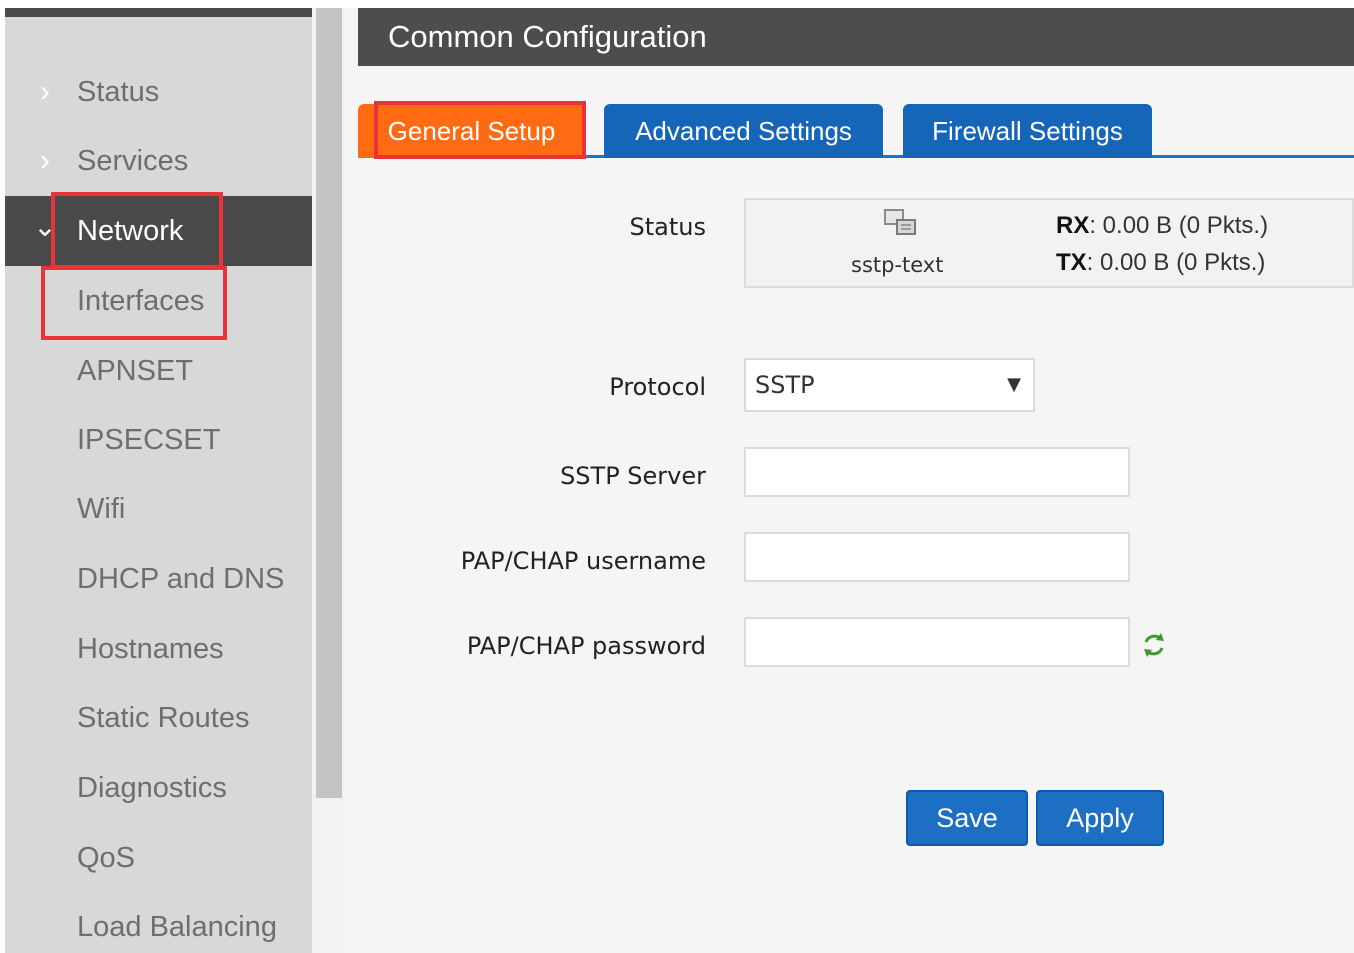  What do you see at coordinates (1176, 262) in the screenshot?
I see `tx-value: : 0.00 B (0 Pkts.)` at bounding box center [1176, 262].